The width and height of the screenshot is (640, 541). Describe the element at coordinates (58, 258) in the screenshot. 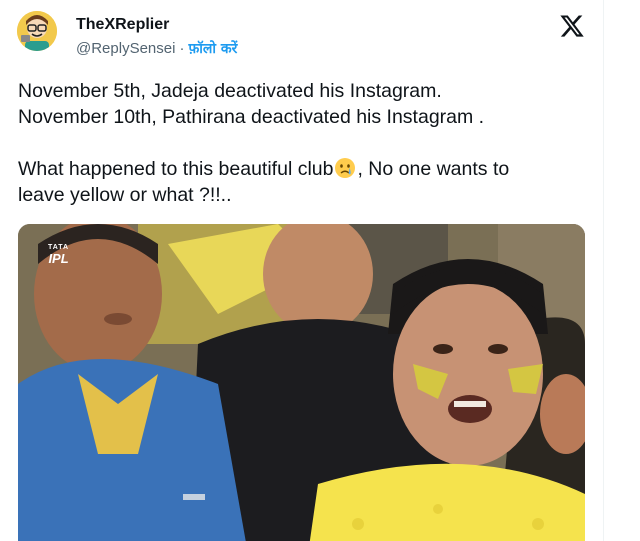

I see `watermark-main-text: IPL` at that location.